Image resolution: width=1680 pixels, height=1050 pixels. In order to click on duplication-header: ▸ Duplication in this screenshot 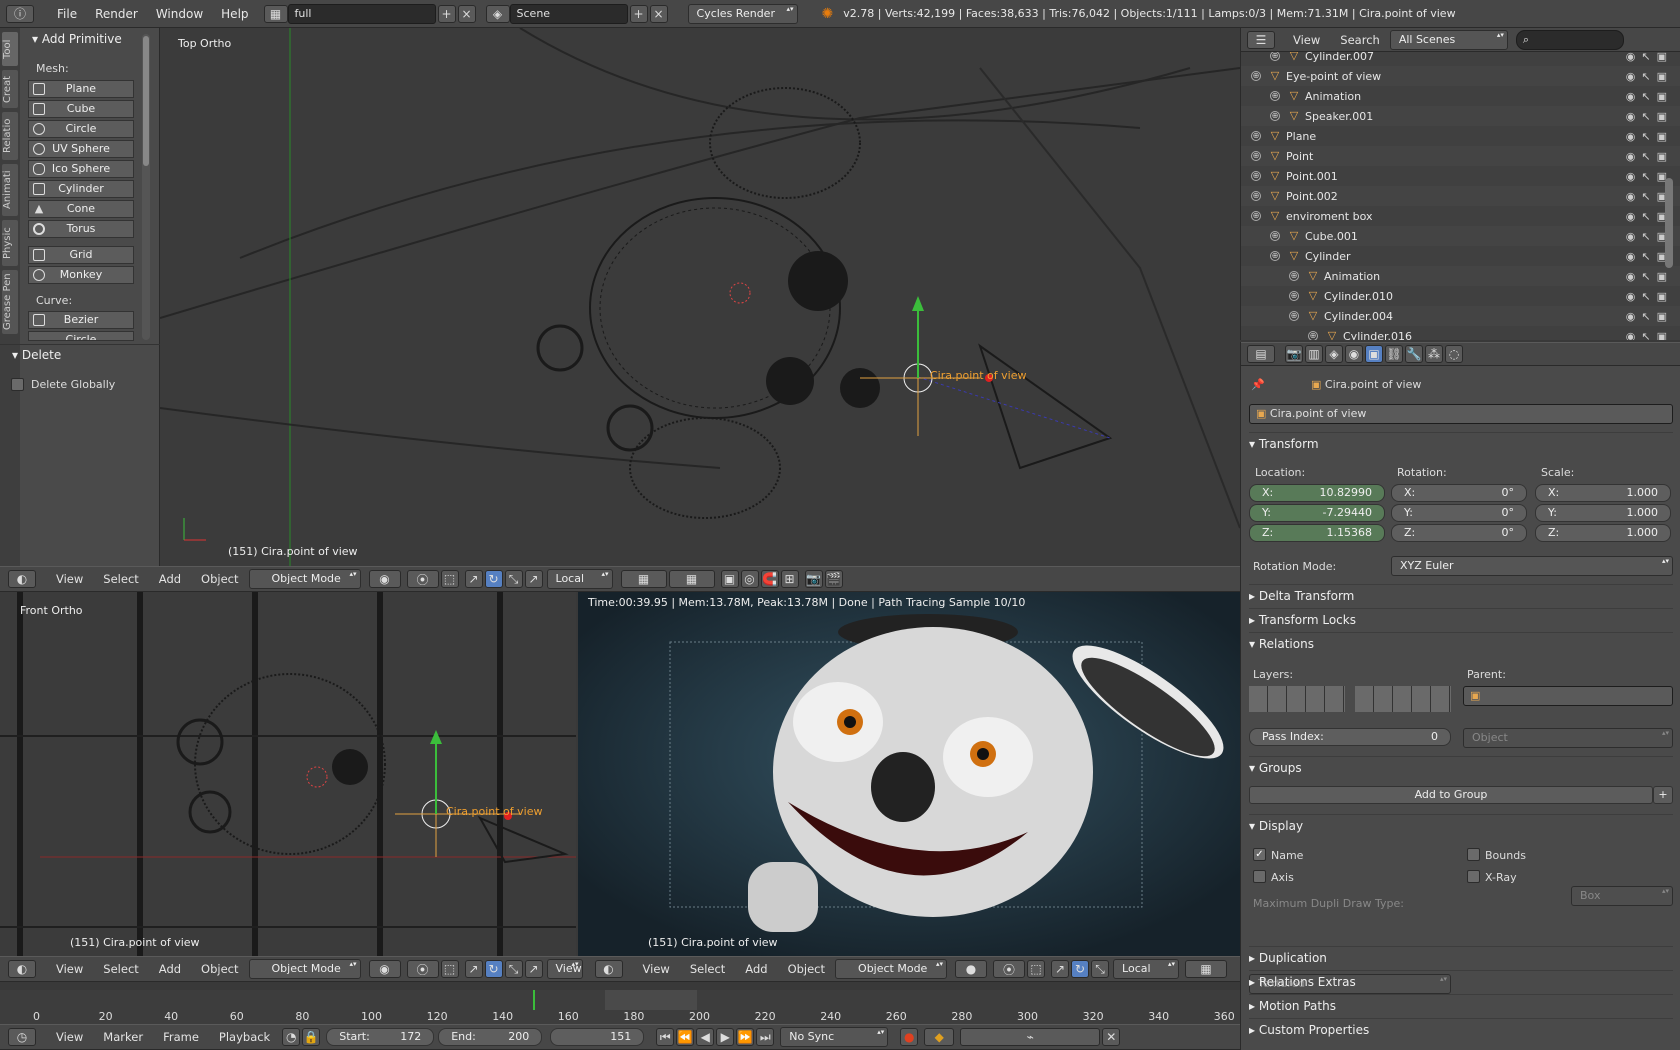, I will do `click(1461, 957)`.